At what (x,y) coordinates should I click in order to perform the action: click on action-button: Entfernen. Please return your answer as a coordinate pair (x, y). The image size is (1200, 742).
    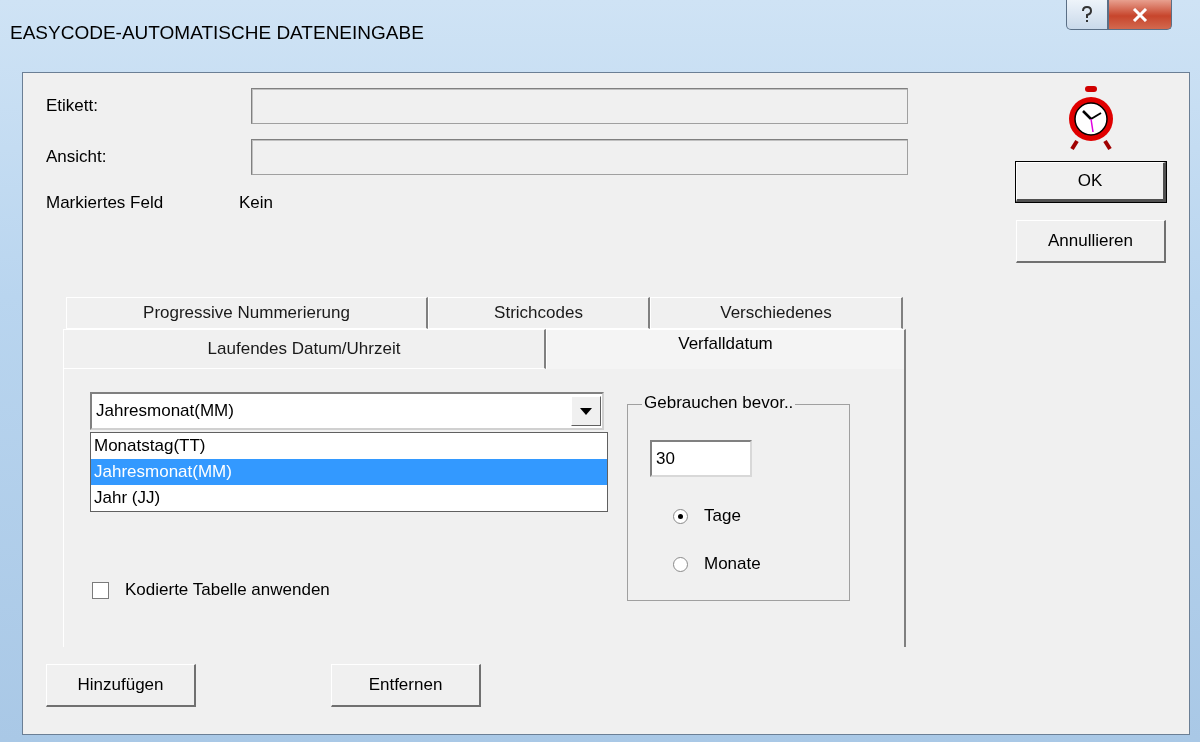
    Looking at the image, I should click on (406, 685).